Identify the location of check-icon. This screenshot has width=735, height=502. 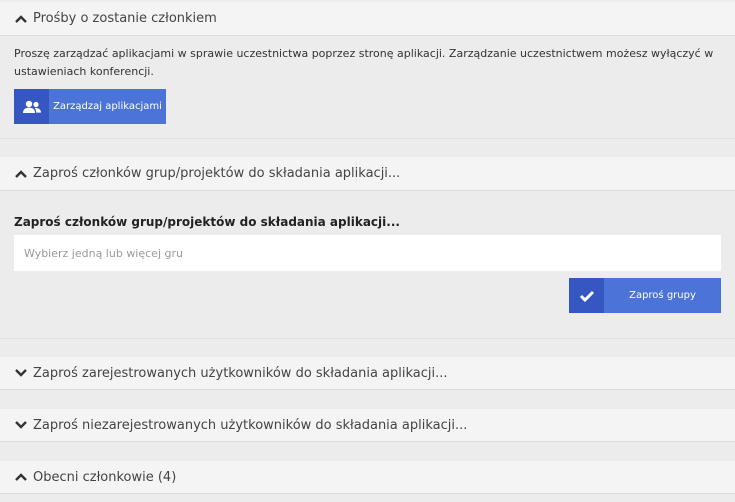
(586, 295).